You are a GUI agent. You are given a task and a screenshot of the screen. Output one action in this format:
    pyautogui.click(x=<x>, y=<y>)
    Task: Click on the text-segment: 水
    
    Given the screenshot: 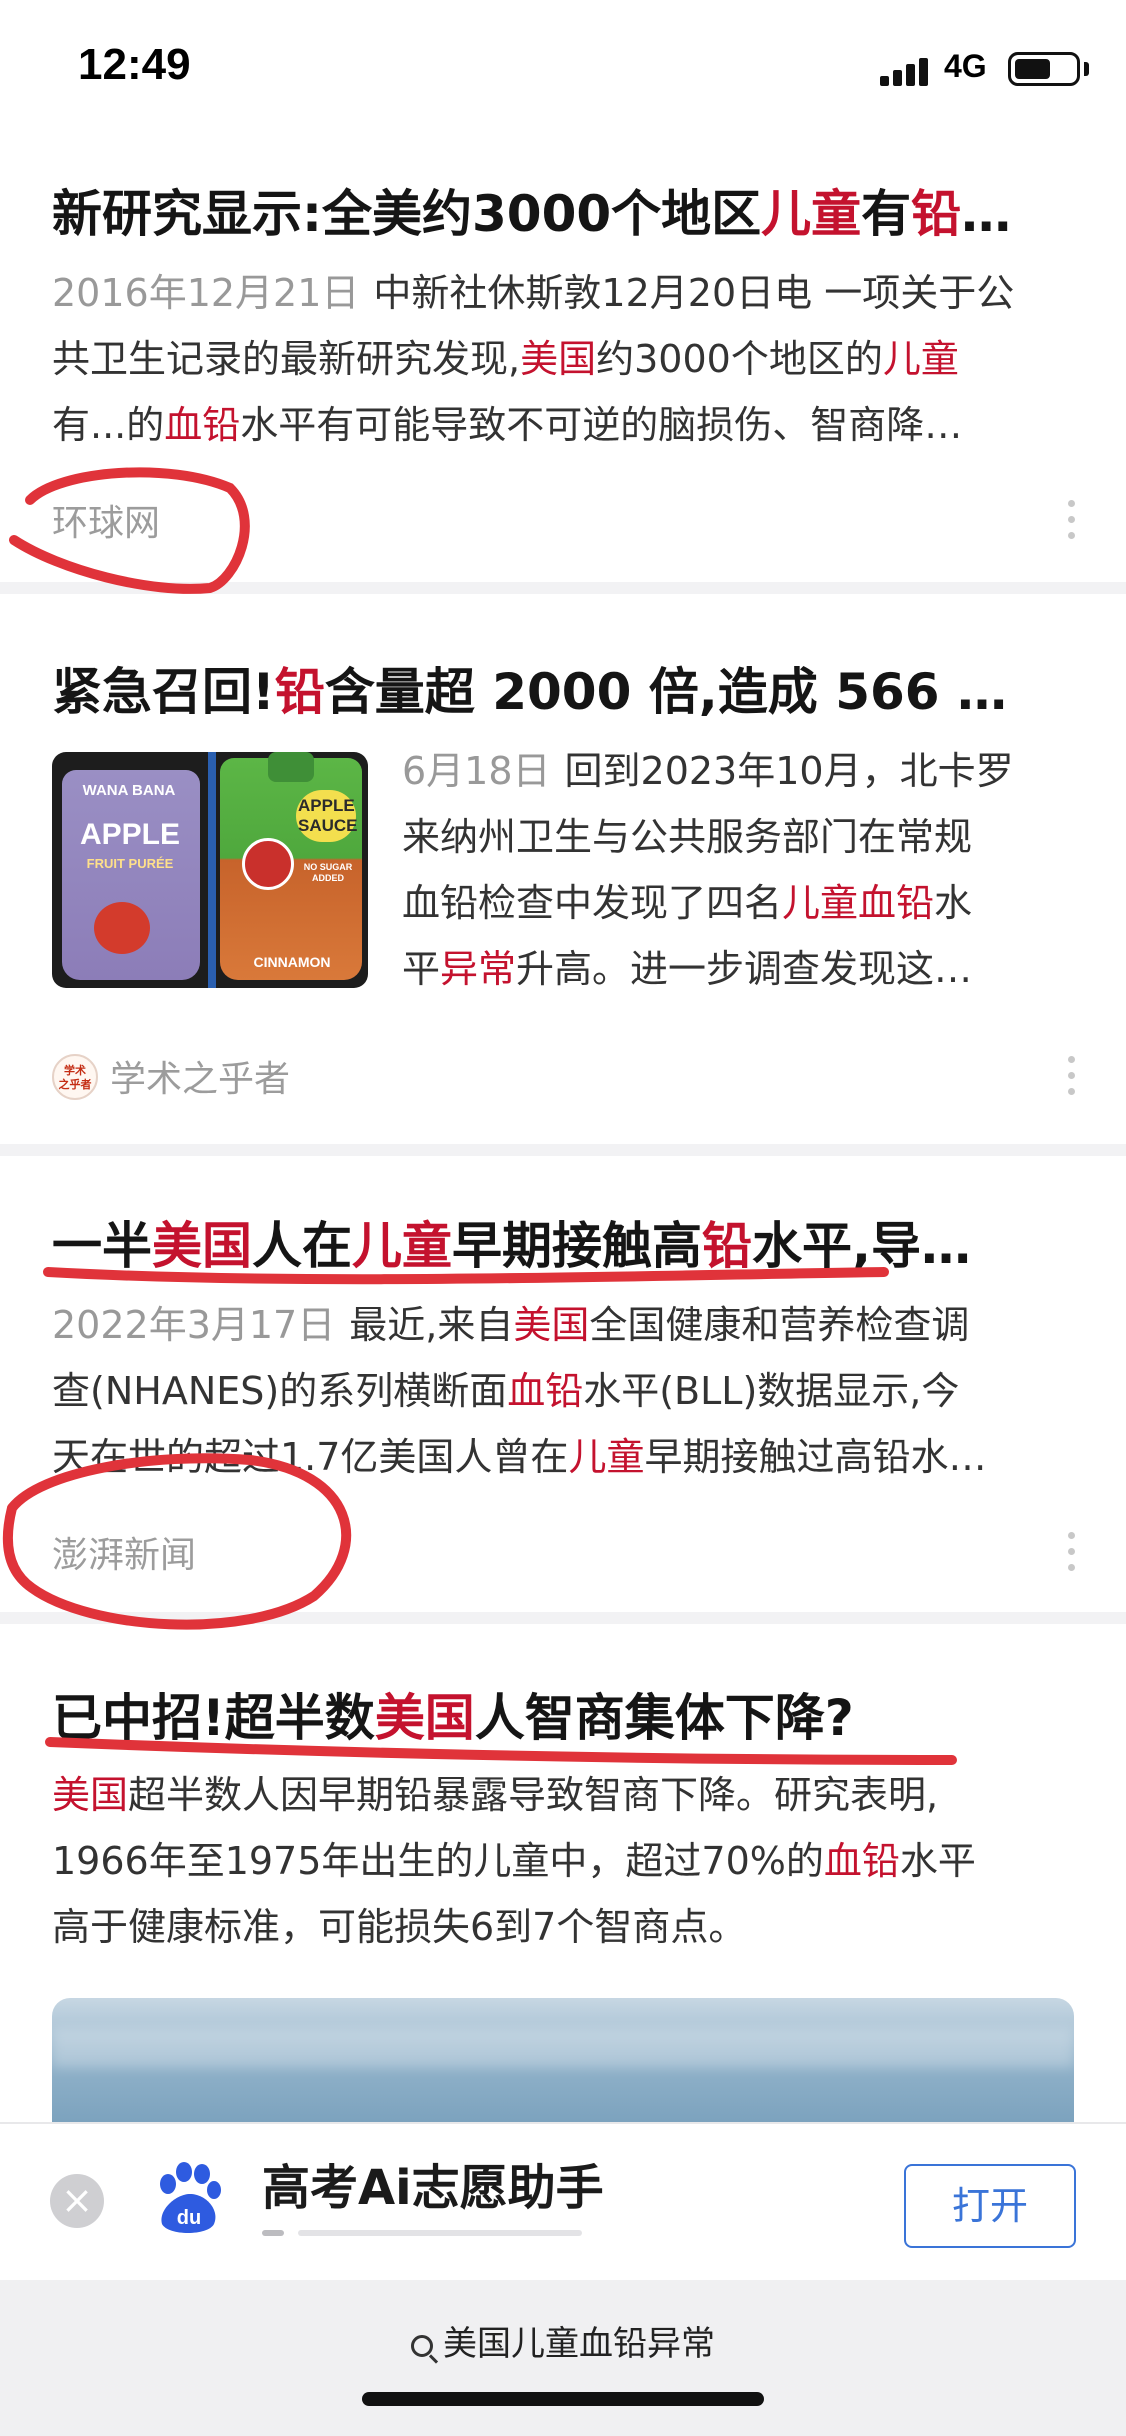 What is the action you would take?
    pyautogui.click(x=953, y=903)
    